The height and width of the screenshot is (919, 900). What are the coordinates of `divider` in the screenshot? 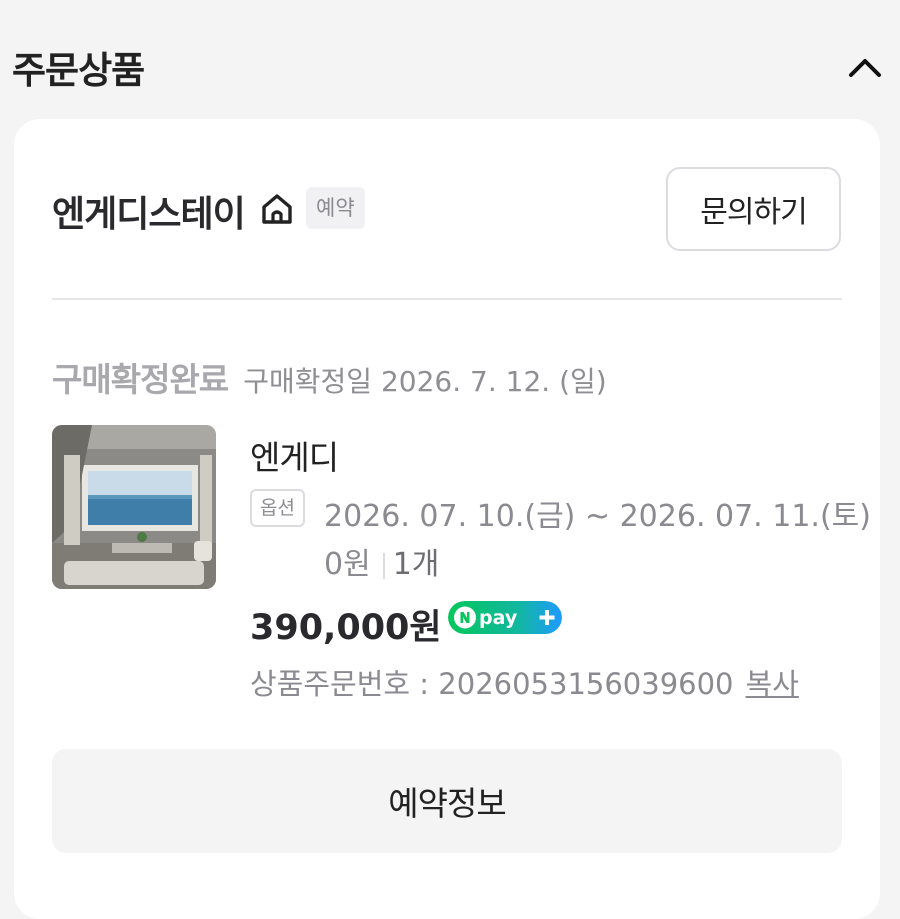 It's located at (447, 299).